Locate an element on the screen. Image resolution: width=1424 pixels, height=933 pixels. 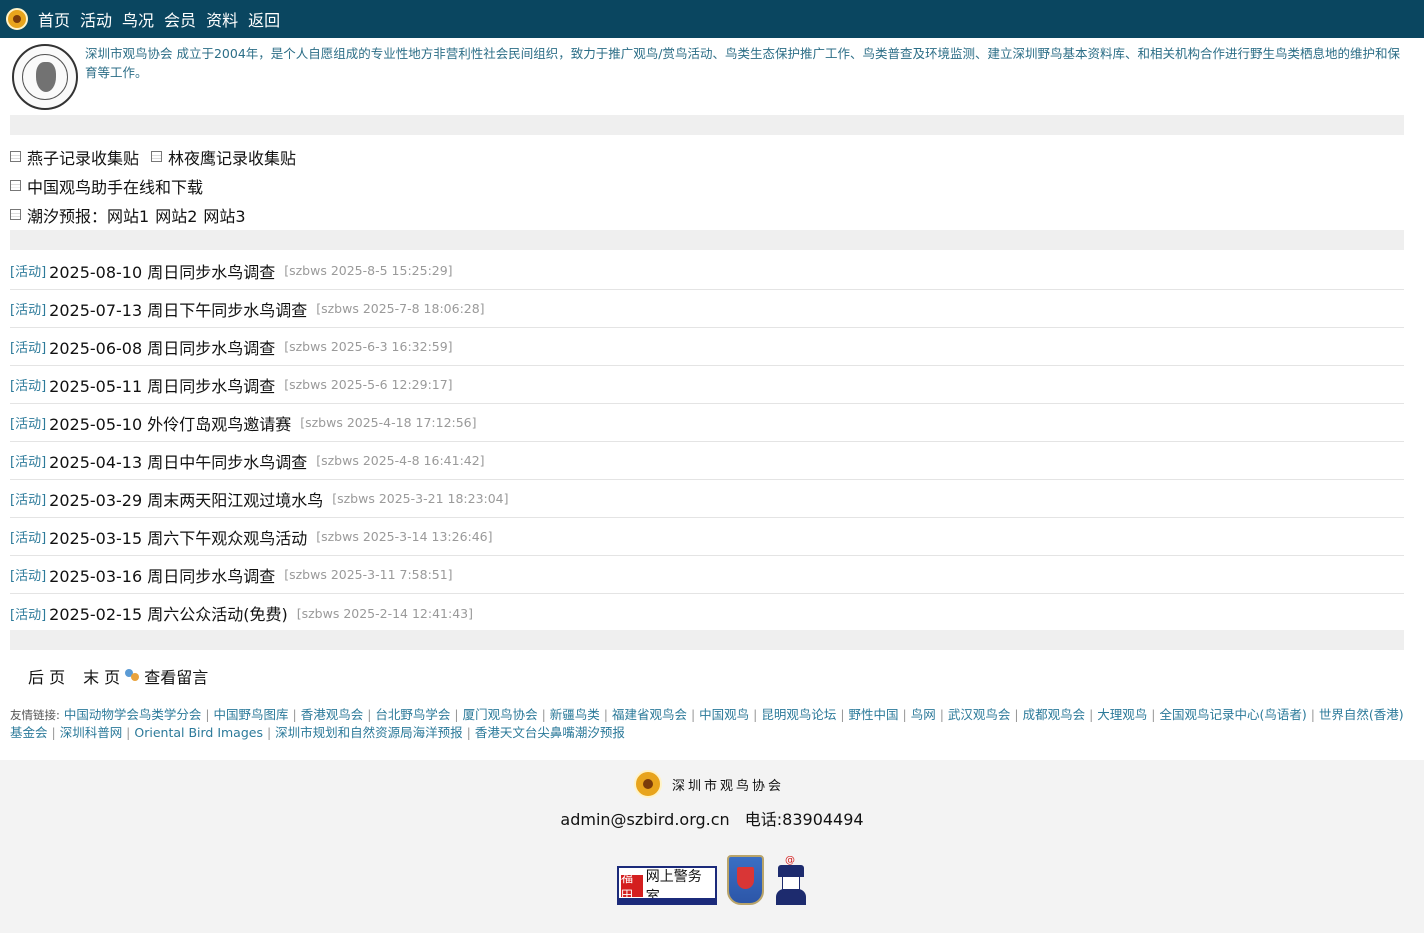
birding-assistant-link: 中国观鸟助手在线和下载 is located at coordinates (106, 186).